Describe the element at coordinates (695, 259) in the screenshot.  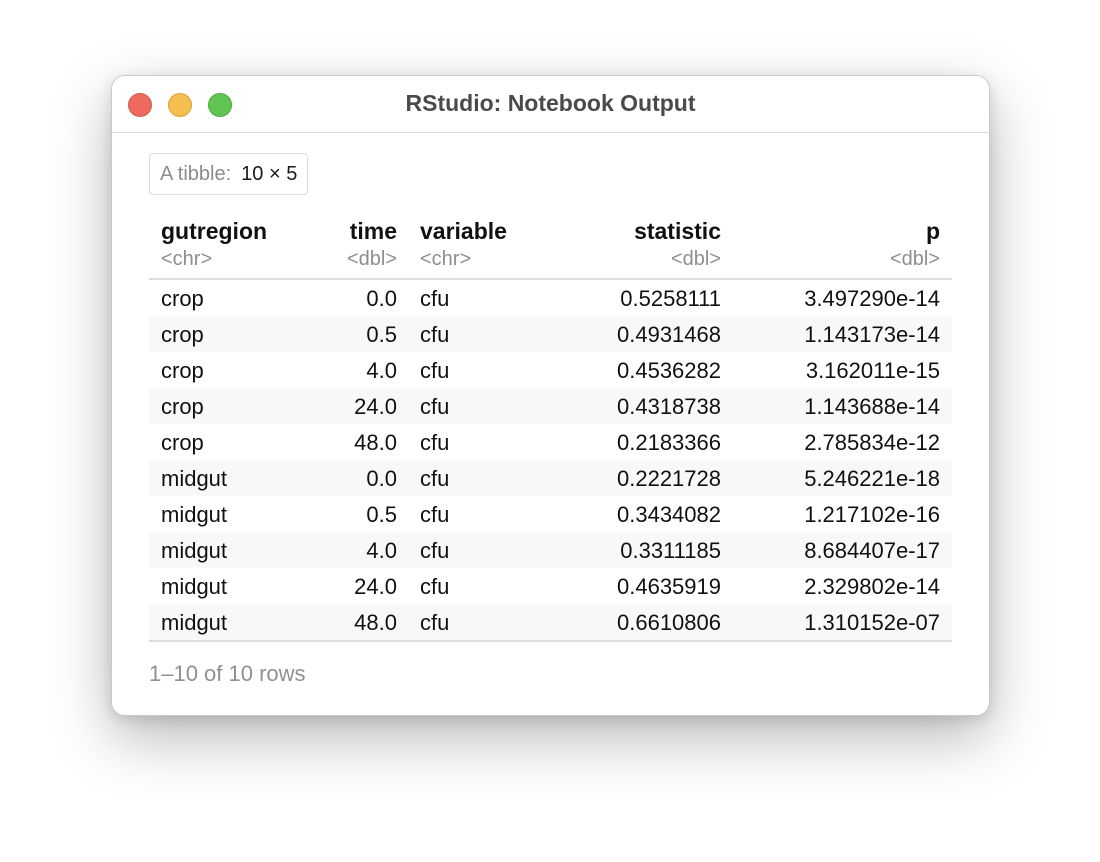
I see `column-type-statistic: <dbl>` at that location.